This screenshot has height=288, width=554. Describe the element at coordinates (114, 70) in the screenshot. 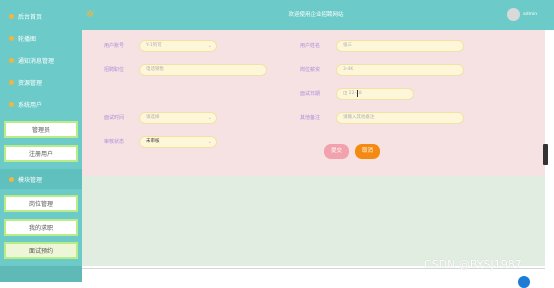

I see `job-title-label: 招聘职位` at that location.